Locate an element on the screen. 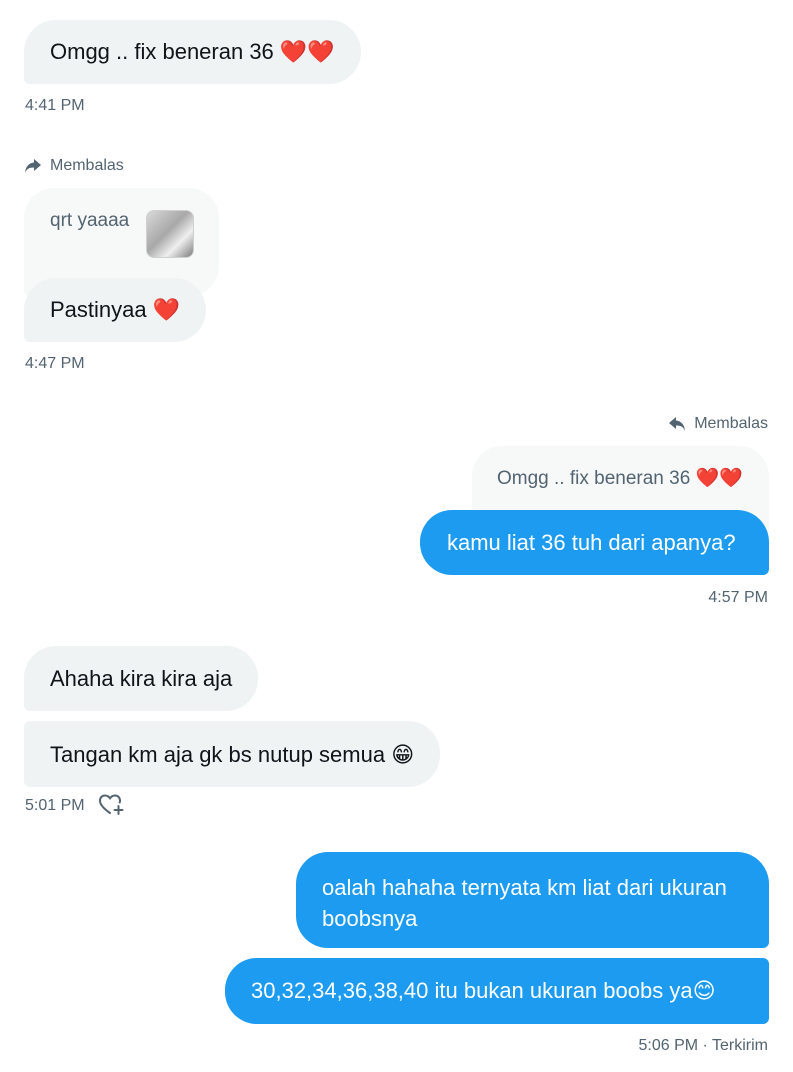  message-text: Ahaha kira kira aja is located at coordinates (141, 678).